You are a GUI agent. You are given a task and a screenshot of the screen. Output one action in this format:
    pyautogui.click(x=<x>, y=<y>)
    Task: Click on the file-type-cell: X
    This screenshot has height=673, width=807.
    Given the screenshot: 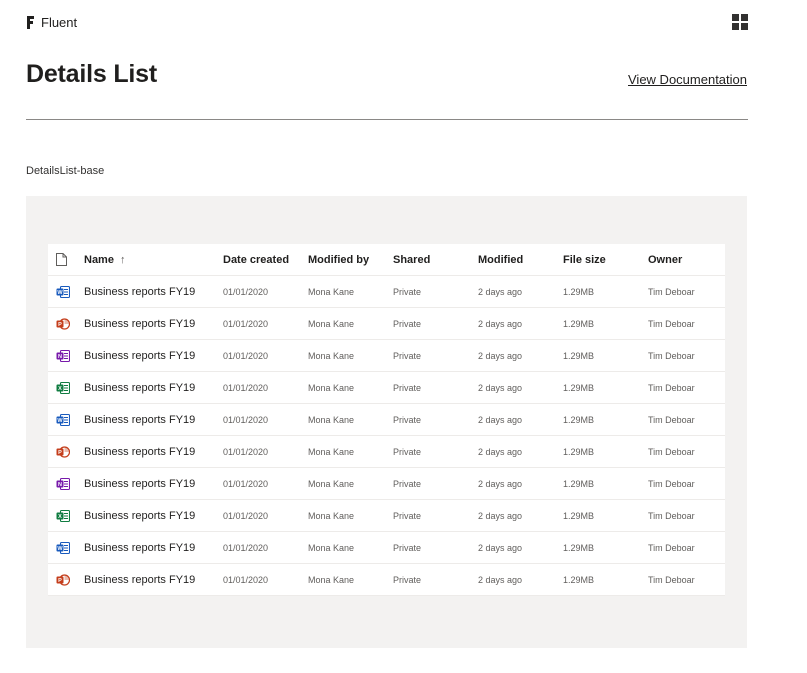 What is the action you would take?
    pyautogui.click(x=64, y=388)
    